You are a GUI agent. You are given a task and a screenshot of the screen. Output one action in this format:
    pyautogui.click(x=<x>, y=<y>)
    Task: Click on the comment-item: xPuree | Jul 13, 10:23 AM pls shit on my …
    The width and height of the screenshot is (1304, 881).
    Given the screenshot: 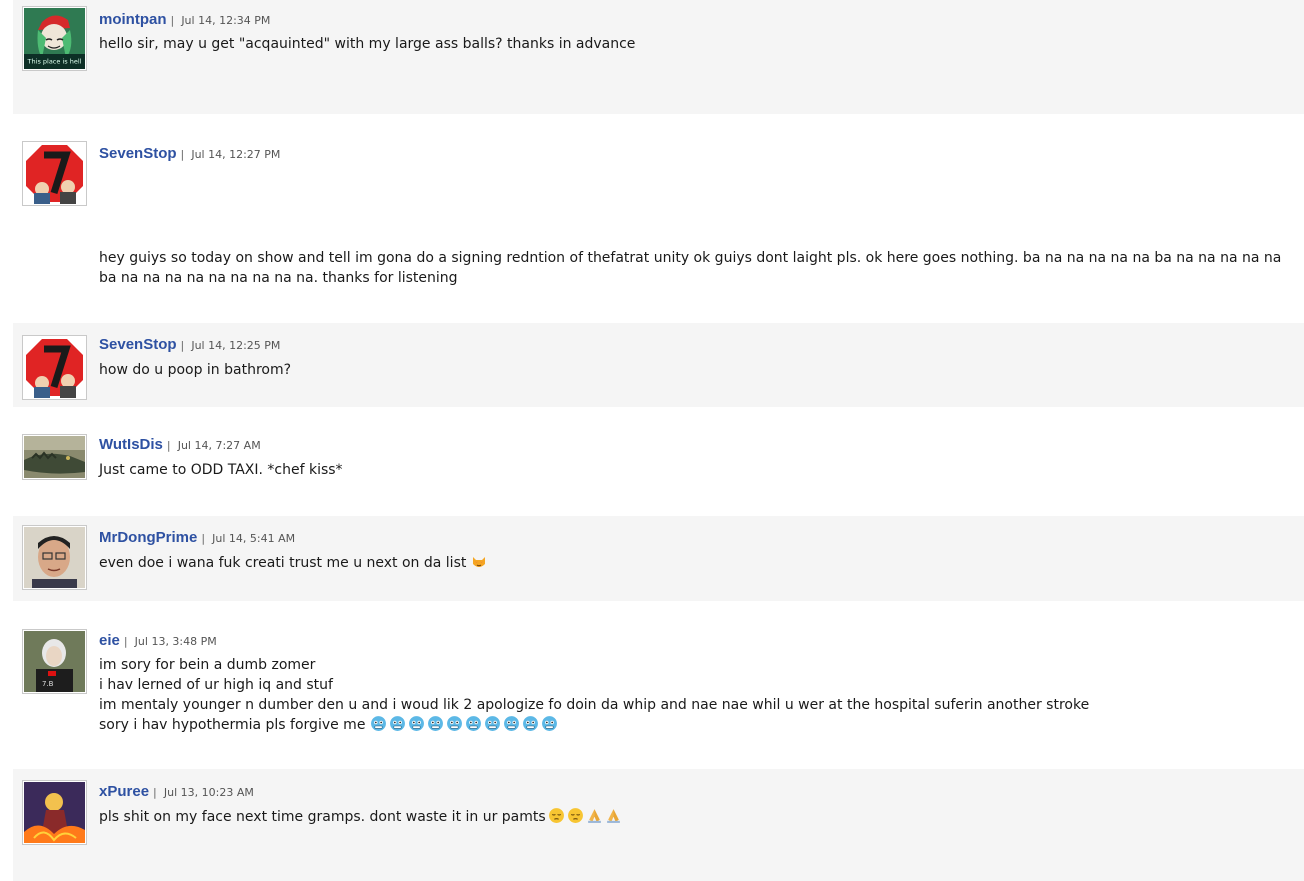 What is the action you would take?
    pyautogui.click(x=658, y=825)
    